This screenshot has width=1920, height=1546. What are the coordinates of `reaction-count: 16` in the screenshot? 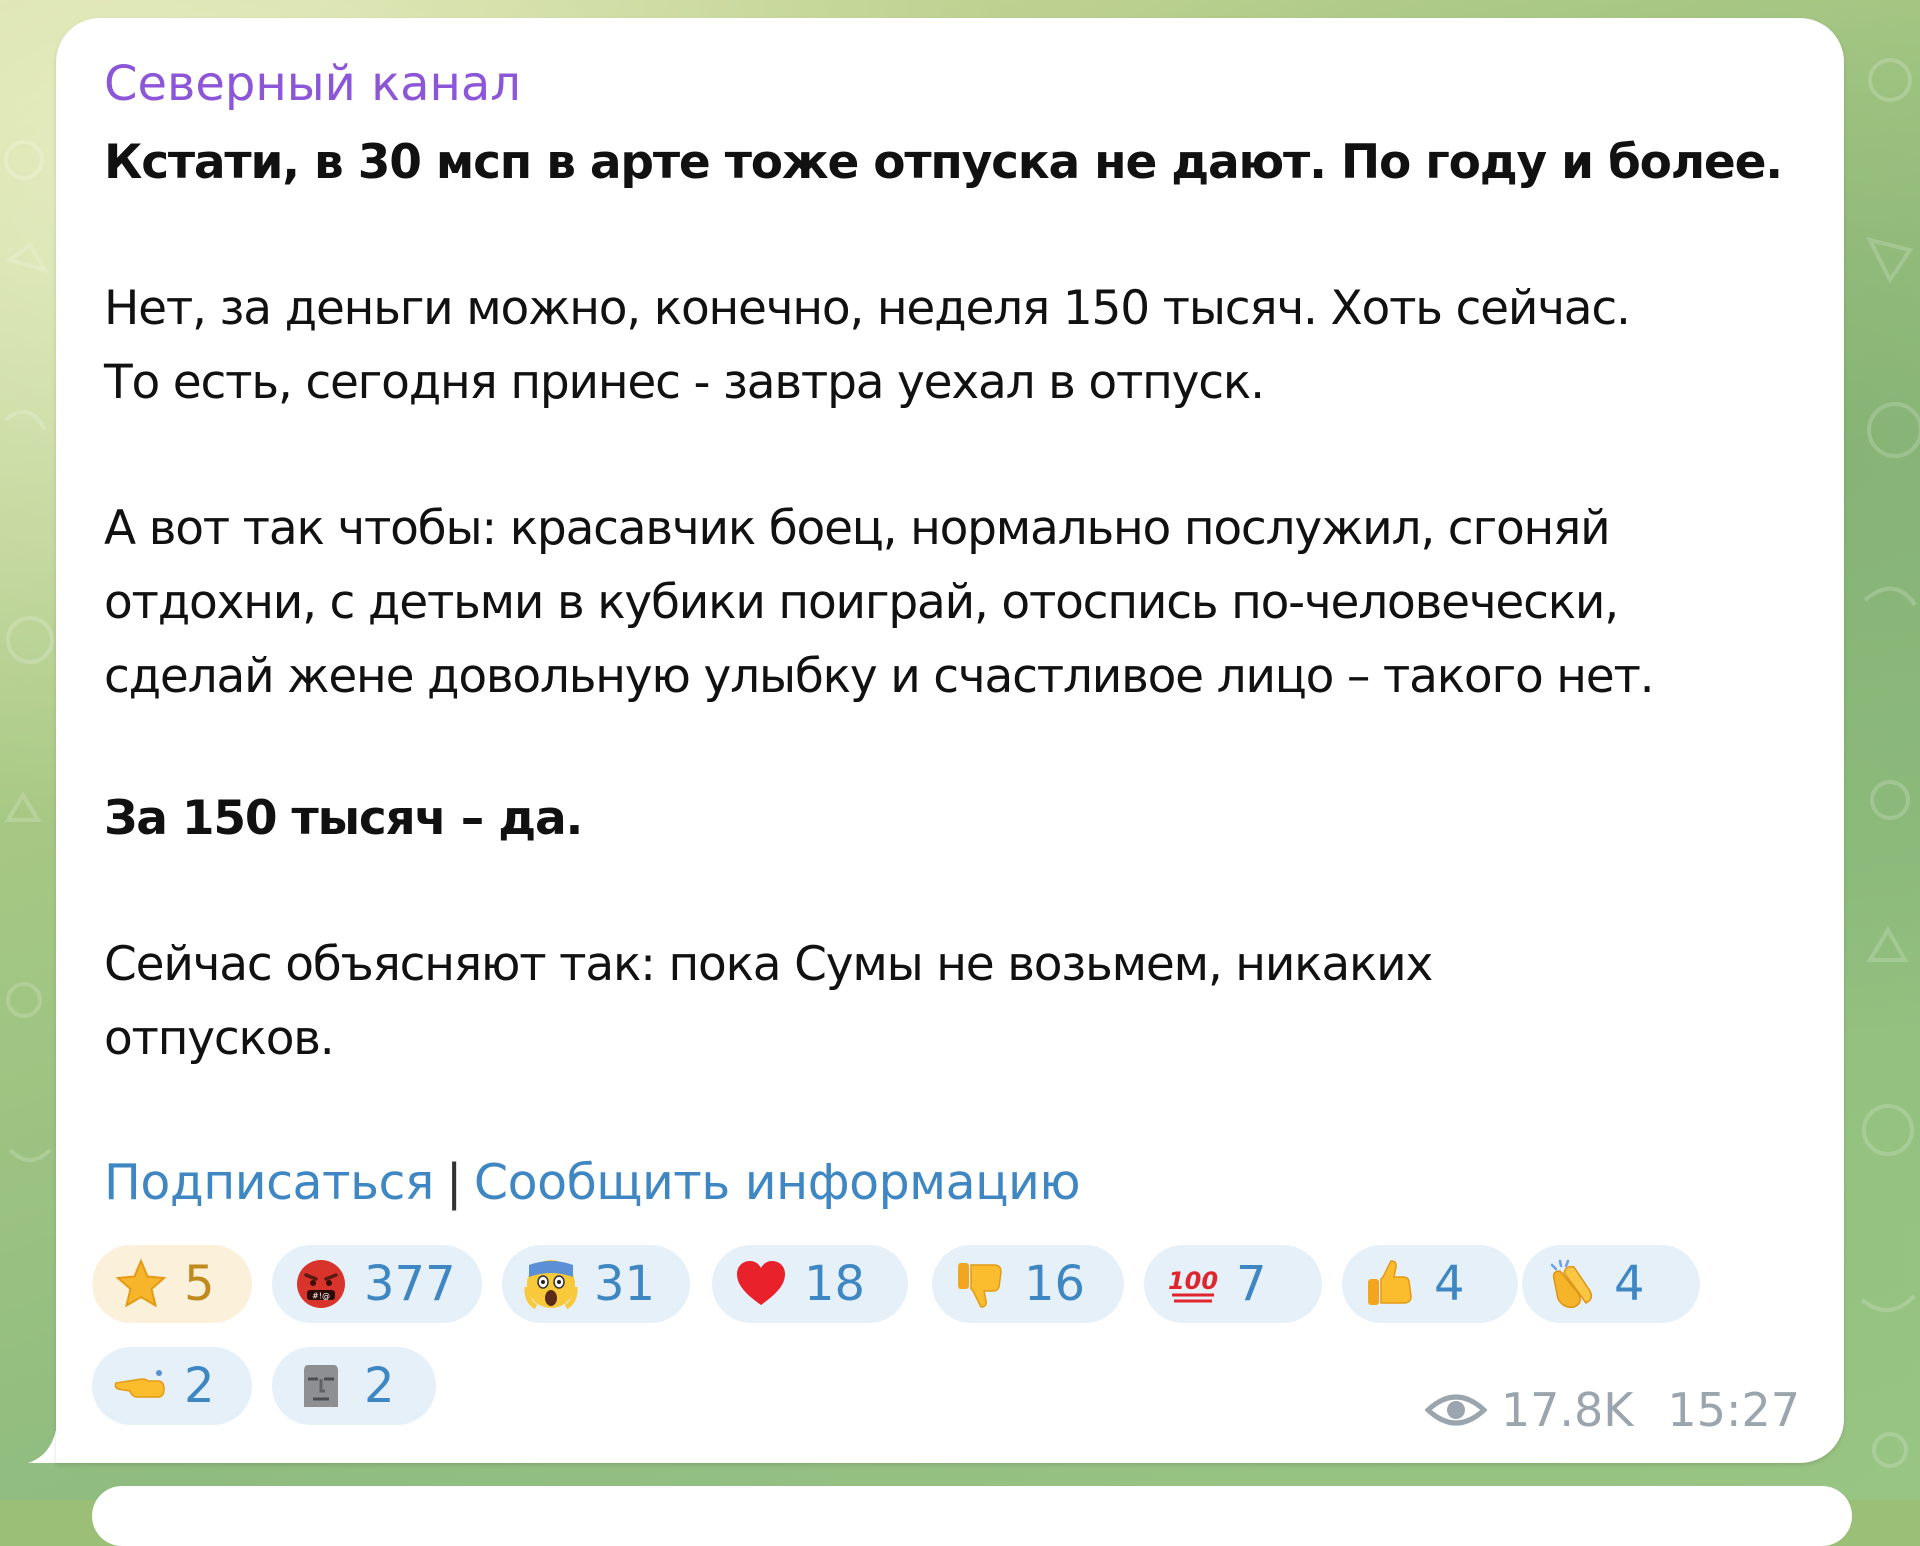 It's located at (1055, 1284).